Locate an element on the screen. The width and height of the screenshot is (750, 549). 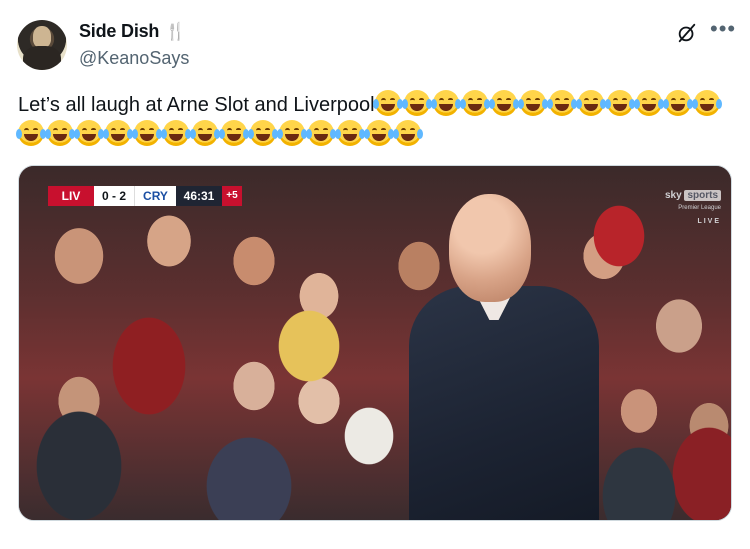
scorebug-clock: 46:31 is located at coordinates (199, 196).